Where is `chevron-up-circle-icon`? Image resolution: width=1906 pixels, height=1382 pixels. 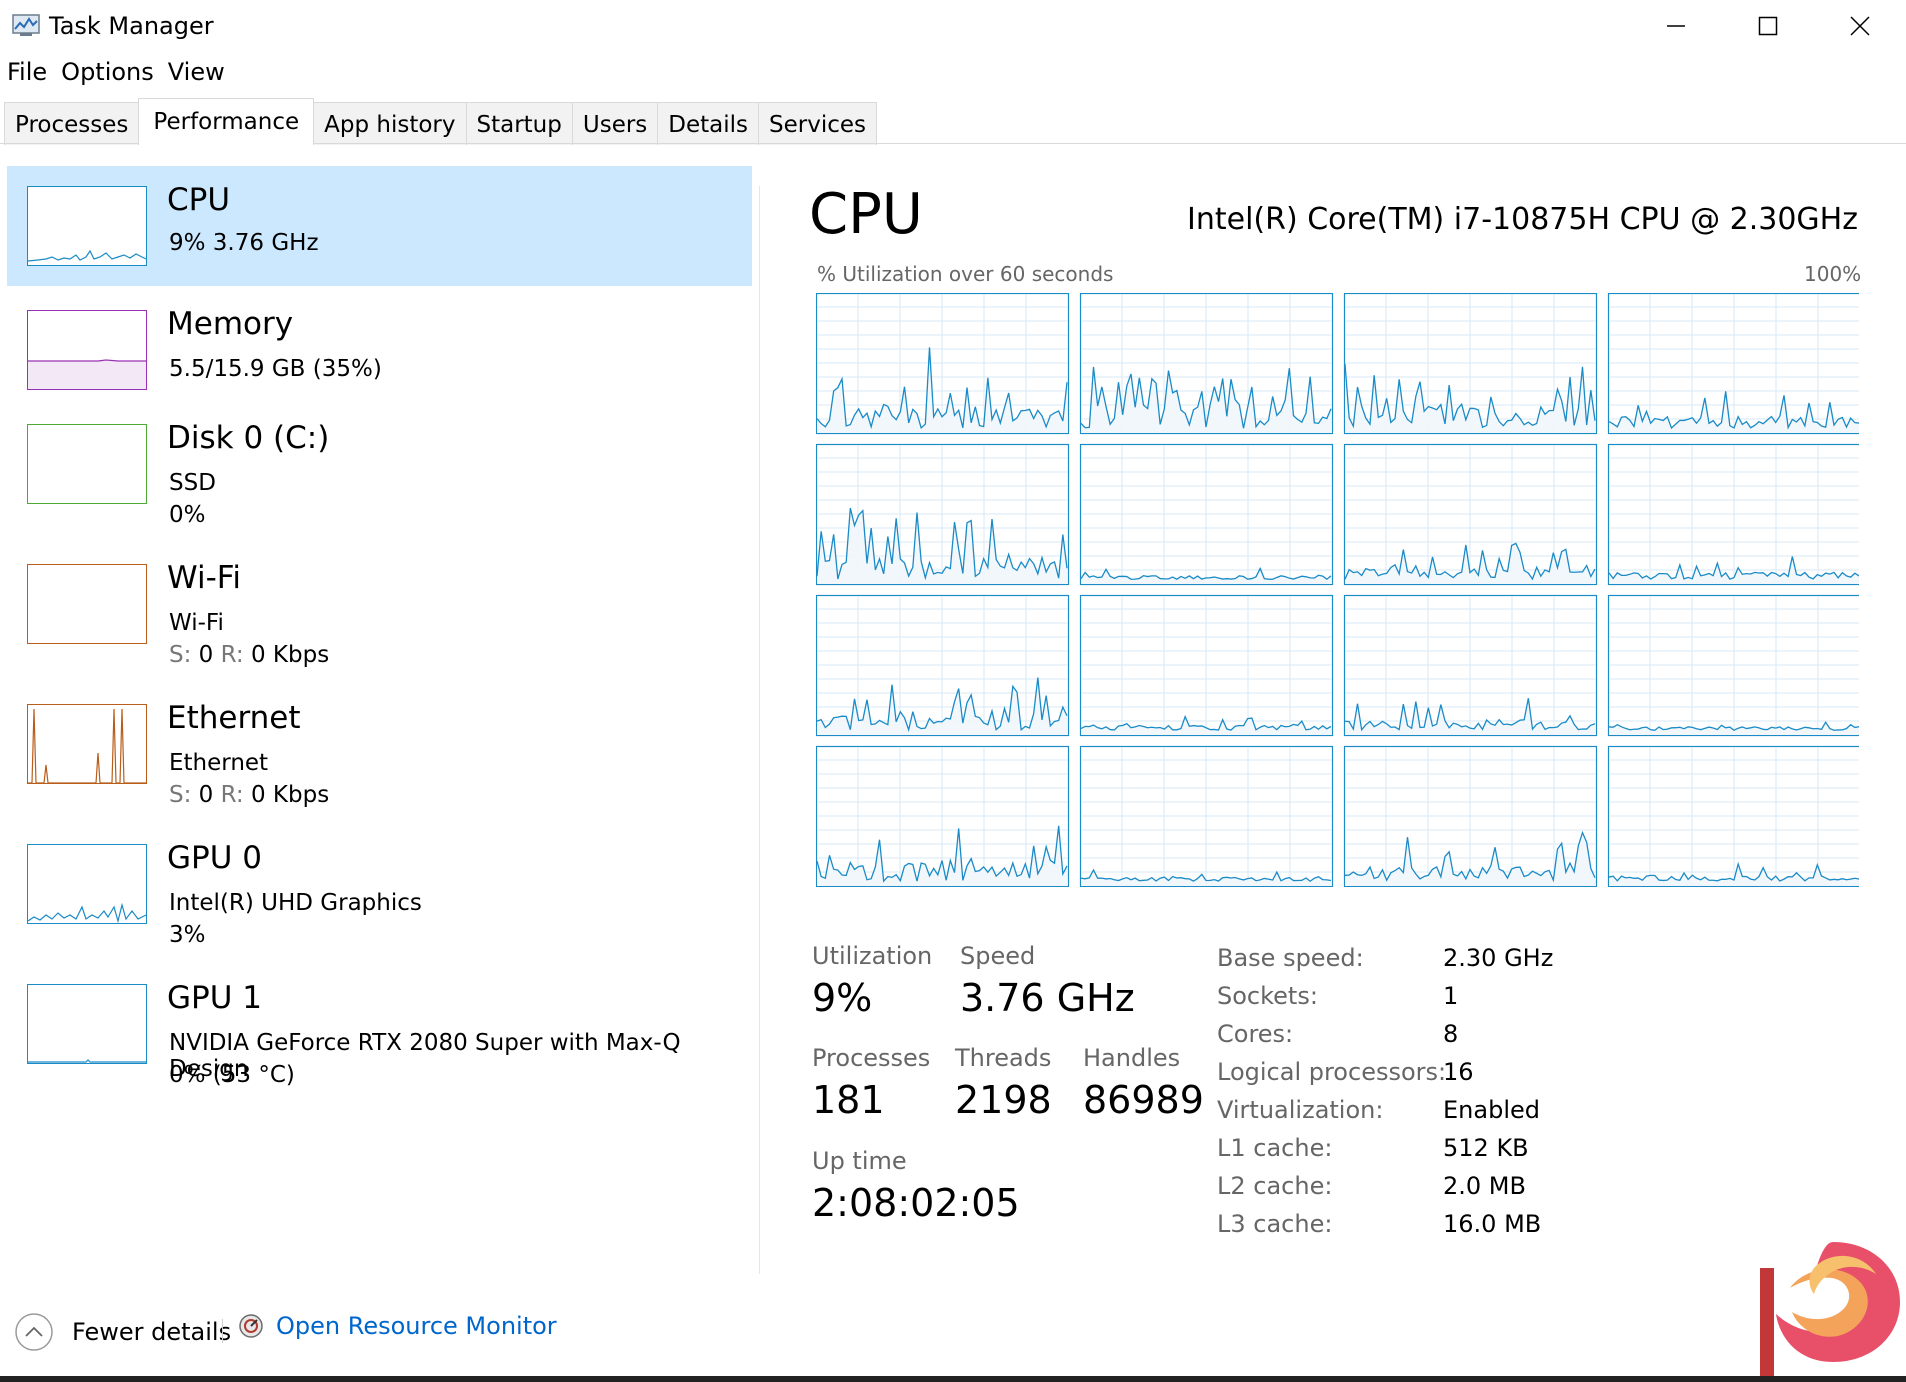
chevron-up-circle-icon is located at coordinates (34, 1332).